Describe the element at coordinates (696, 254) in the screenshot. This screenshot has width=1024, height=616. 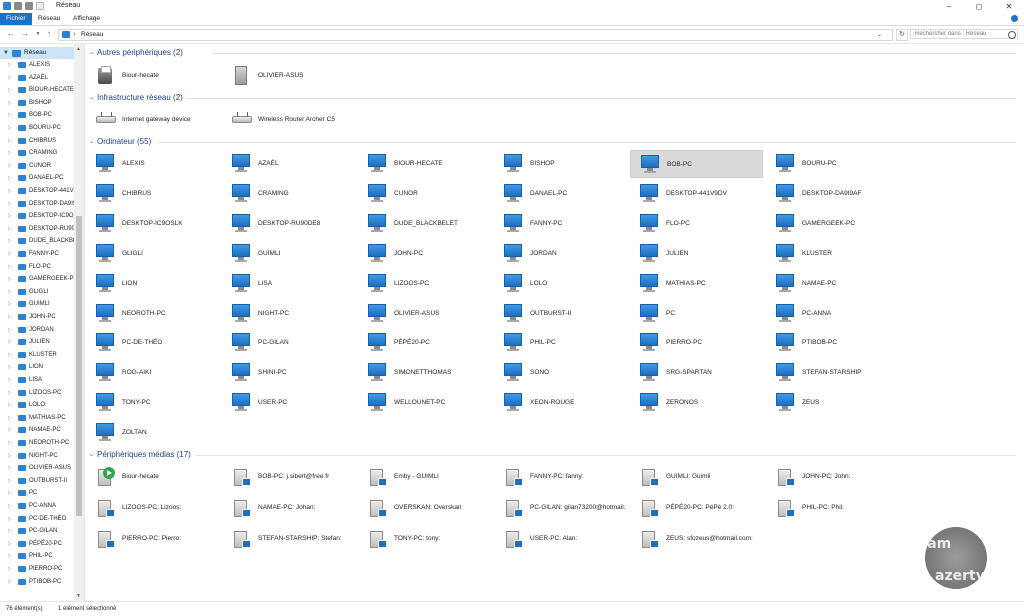
I see `computer-item-julien: JULIEN` at that location.